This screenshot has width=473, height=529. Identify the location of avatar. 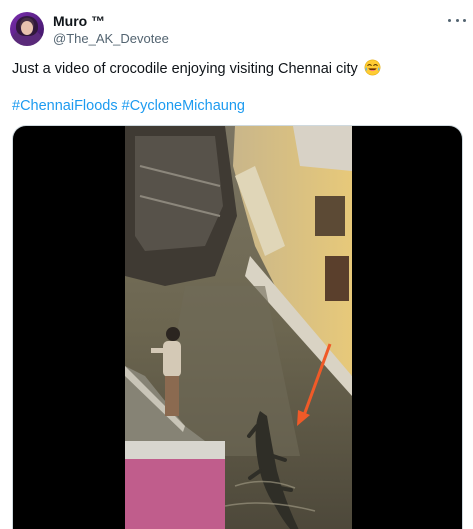
(27, 29).